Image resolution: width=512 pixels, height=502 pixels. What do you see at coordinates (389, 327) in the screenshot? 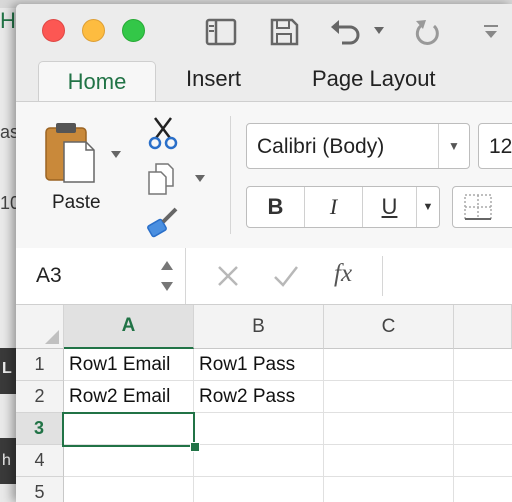
I see `column-header-c: C` at bounding box center [389, 327].